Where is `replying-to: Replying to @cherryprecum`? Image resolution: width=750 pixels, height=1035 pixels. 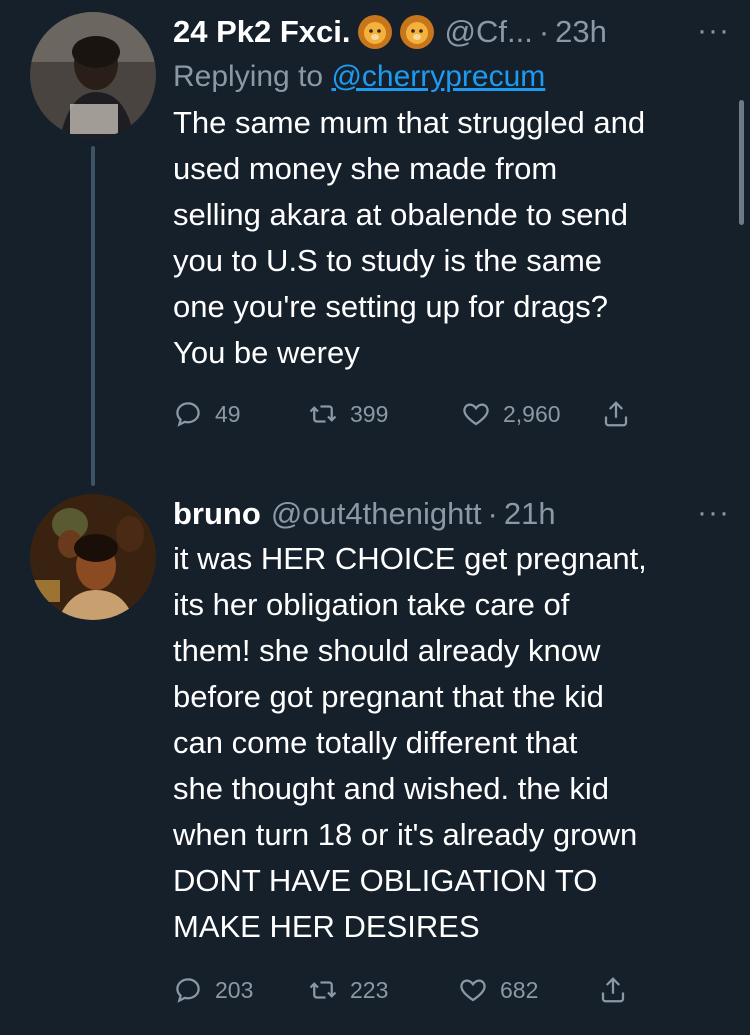 replying-to: Replying to @cherryprecum is located at coordinates (453, 77).